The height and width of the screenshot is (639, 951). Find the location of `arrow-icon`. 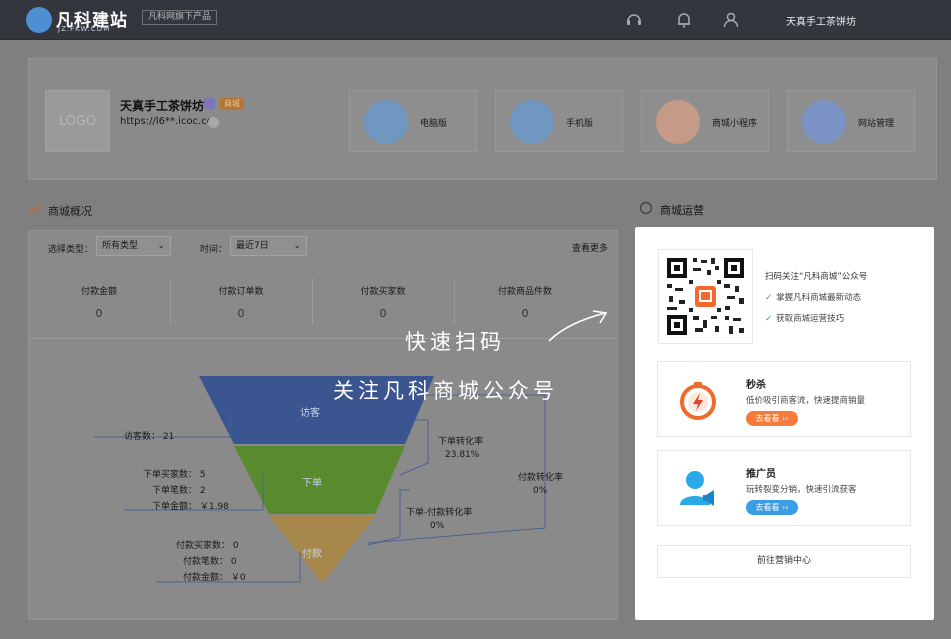

arrow-icon is located at coordinates (578, 326).